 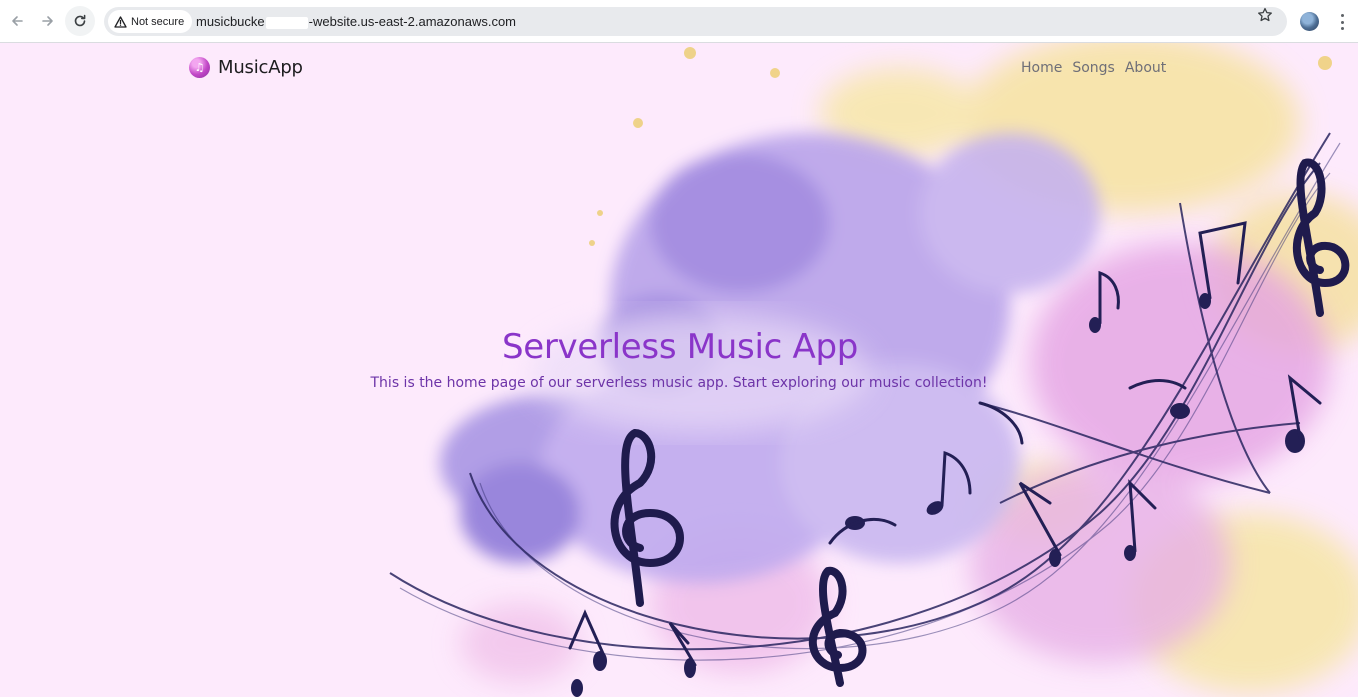 What do you see at coordinates (680, 347) in the screenshot?
I see `hero-title: Serverless Music App` at bounding box center [680, 347].